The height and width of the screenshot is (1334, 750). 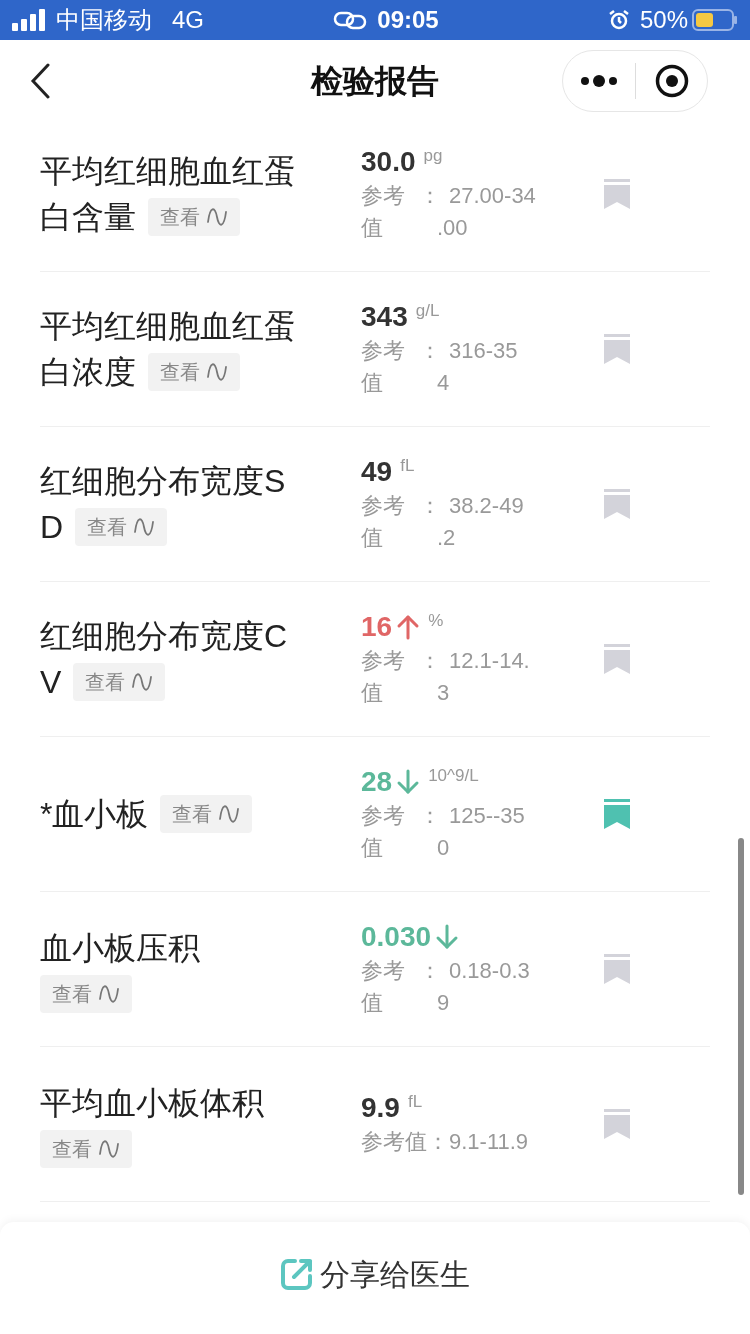 What do you see at coordinates (483, 351) in the screenshot?
I see `reference-value: 316-35` at bounding box center [483, 351].